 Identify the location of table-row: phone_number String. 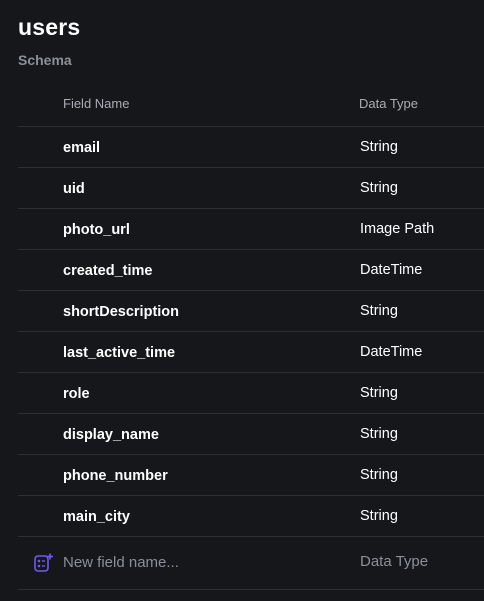
(251, 475).